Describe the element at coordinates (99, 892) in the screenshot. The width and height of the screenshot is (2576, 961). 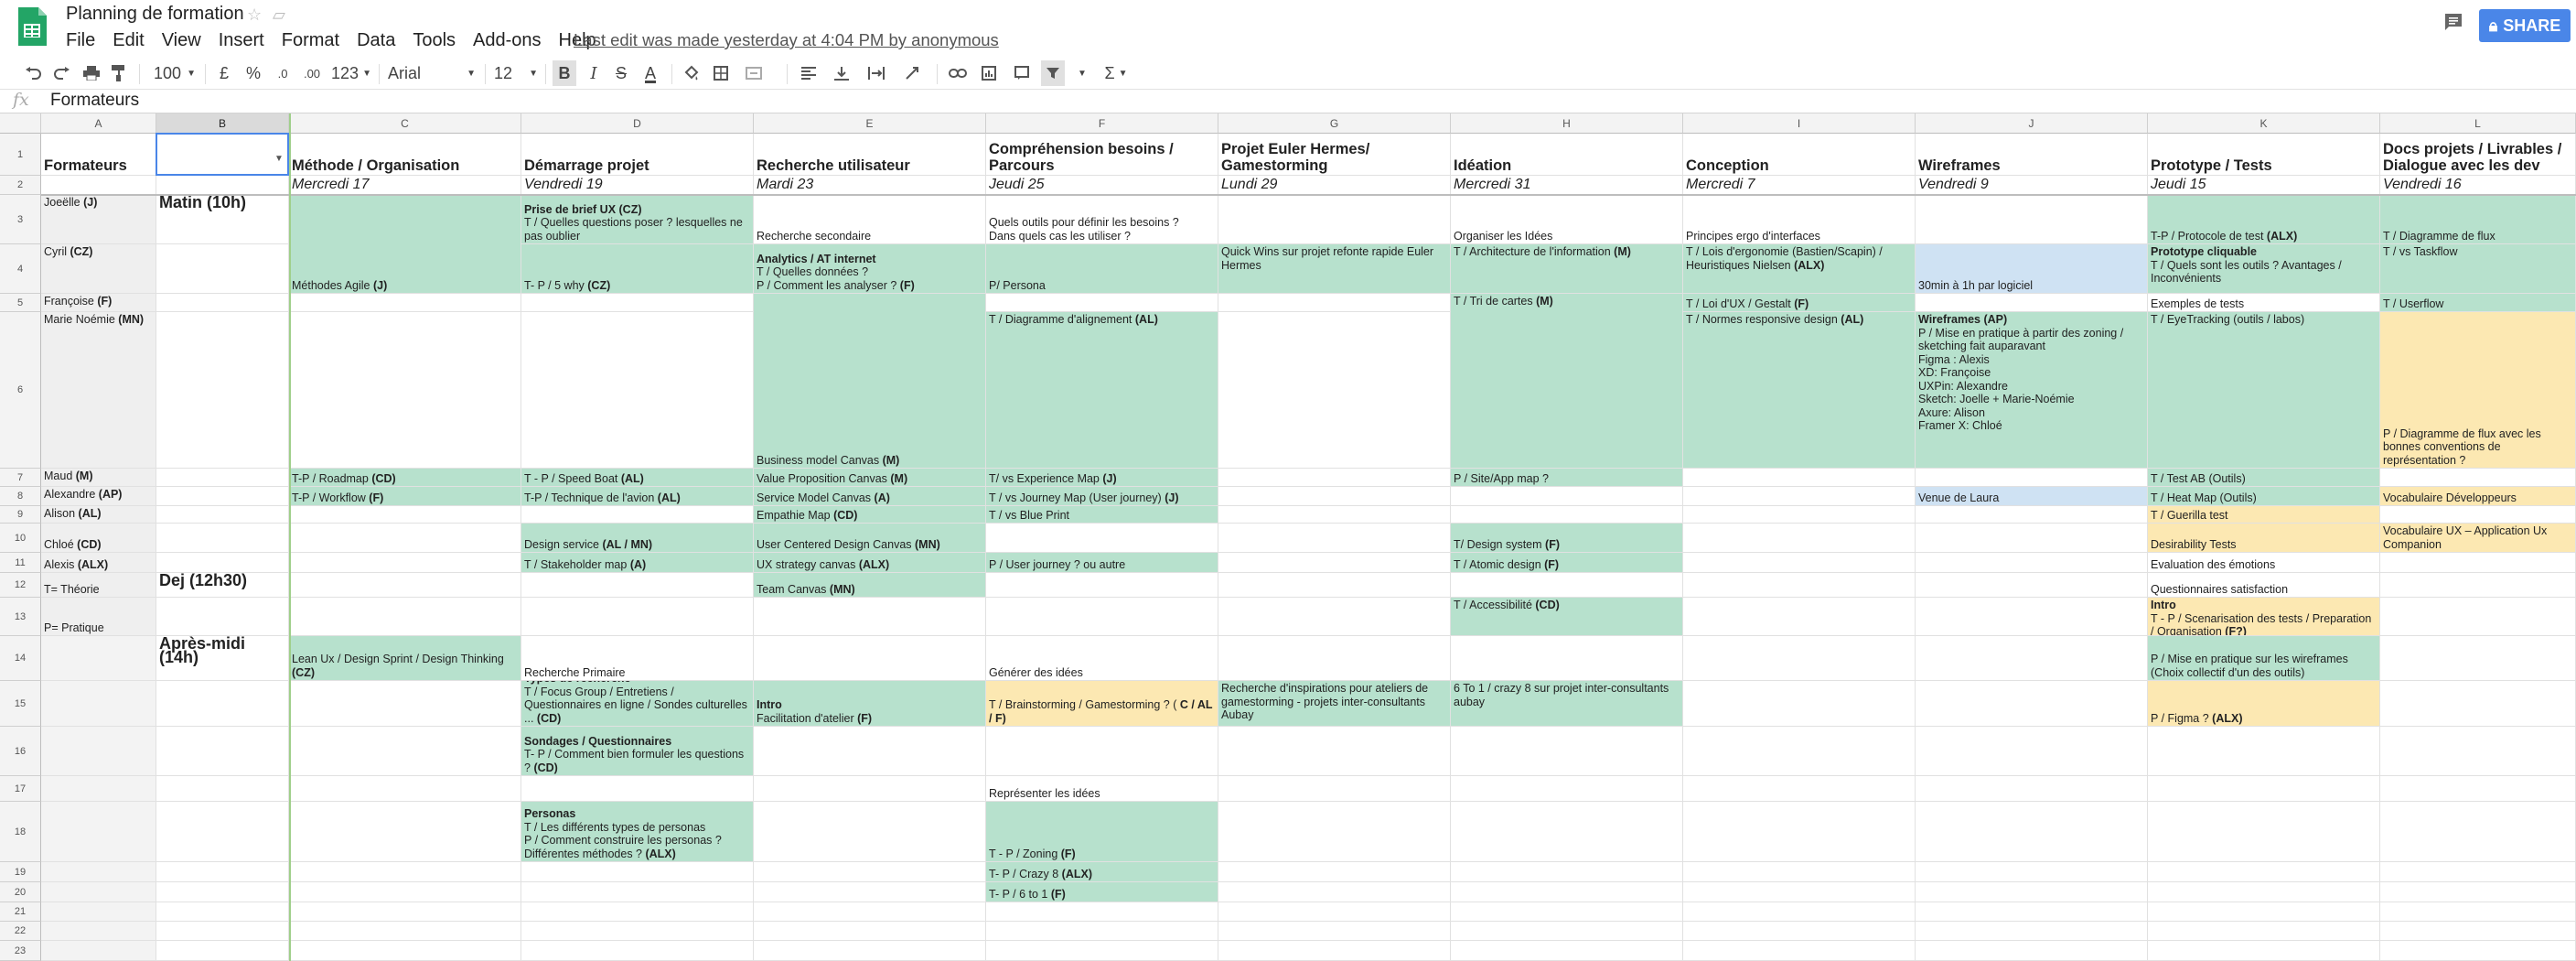
I see `cell-a20` at that location.